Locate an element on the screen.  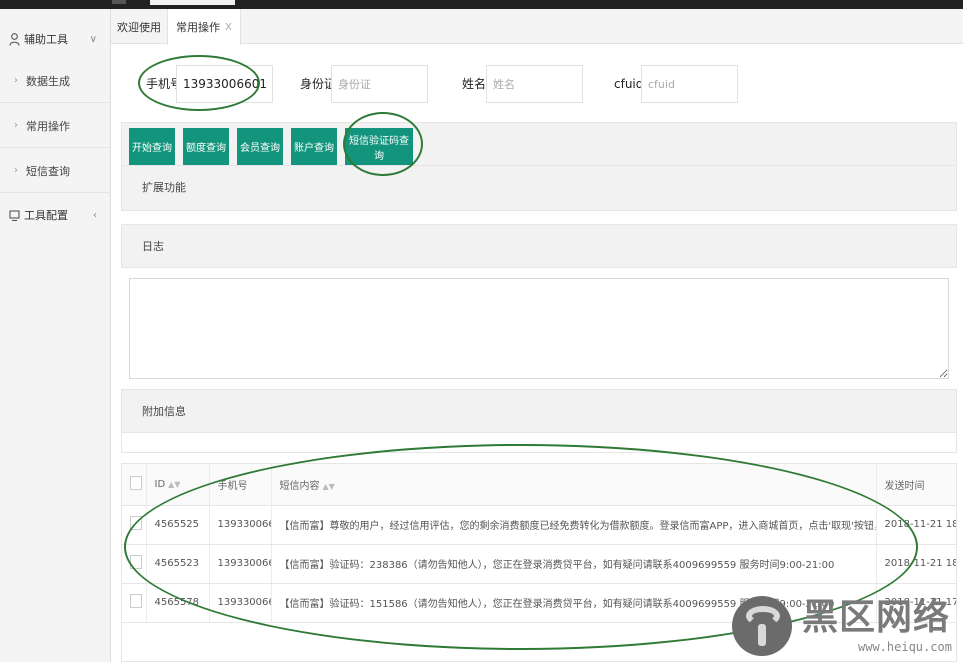
member-query-button: 会员查询 is located at coordinates (260, 146).